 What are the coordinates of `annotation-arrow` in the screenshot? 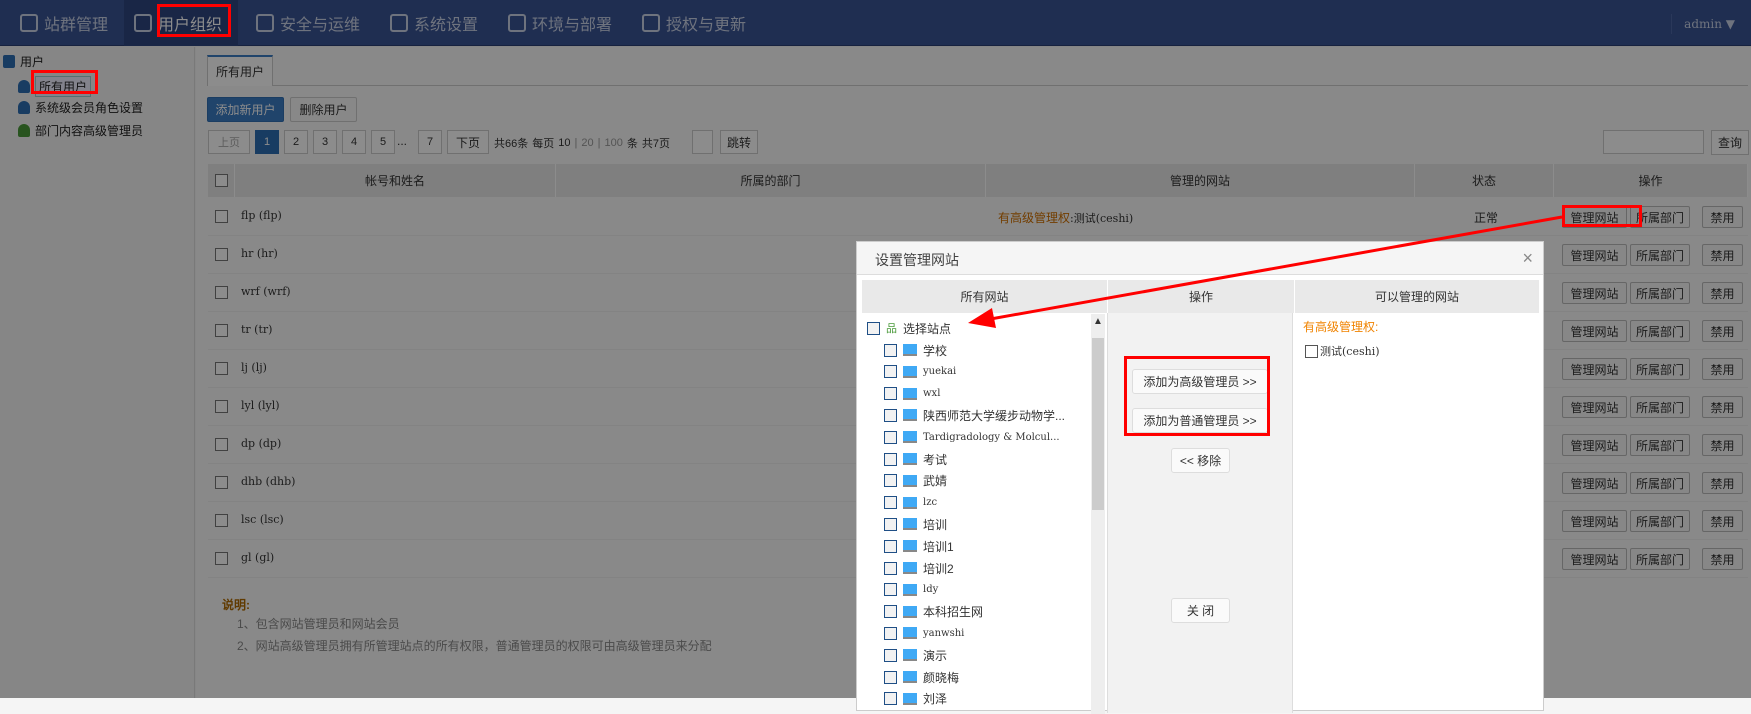 It's located at (1265, 271).